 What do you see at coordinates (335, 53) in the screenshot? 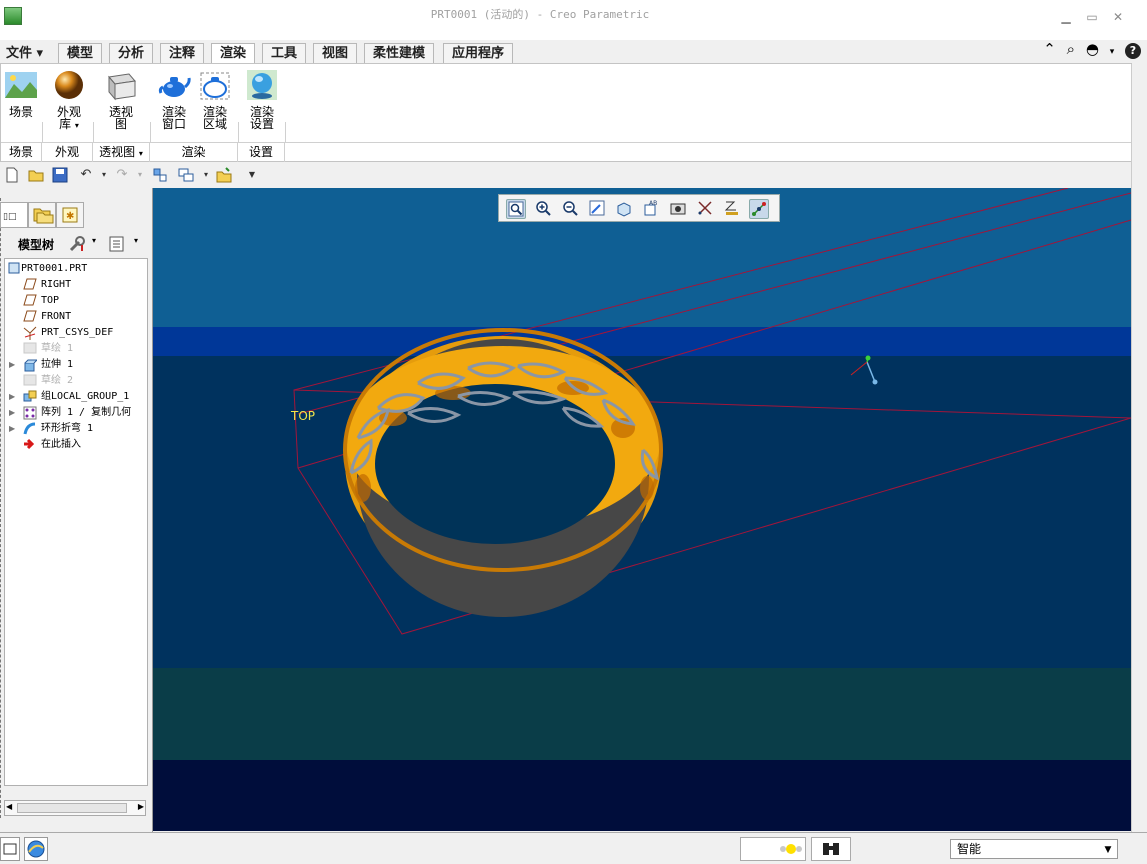
I see `tab-view: 视图` at bounding box center [335, 53].